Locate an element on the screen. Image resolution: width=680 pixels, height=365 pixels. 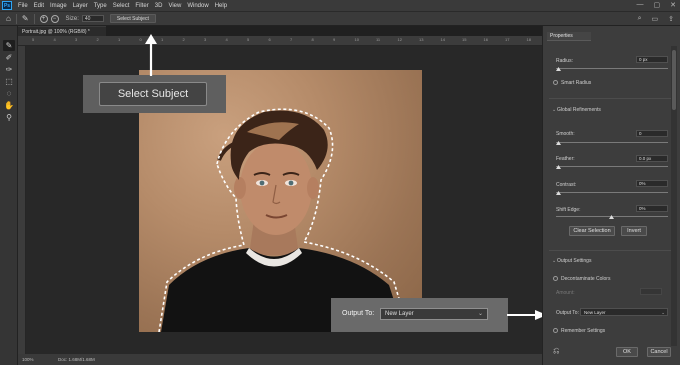
menu-type: Type is located at coordinates (100, 6).